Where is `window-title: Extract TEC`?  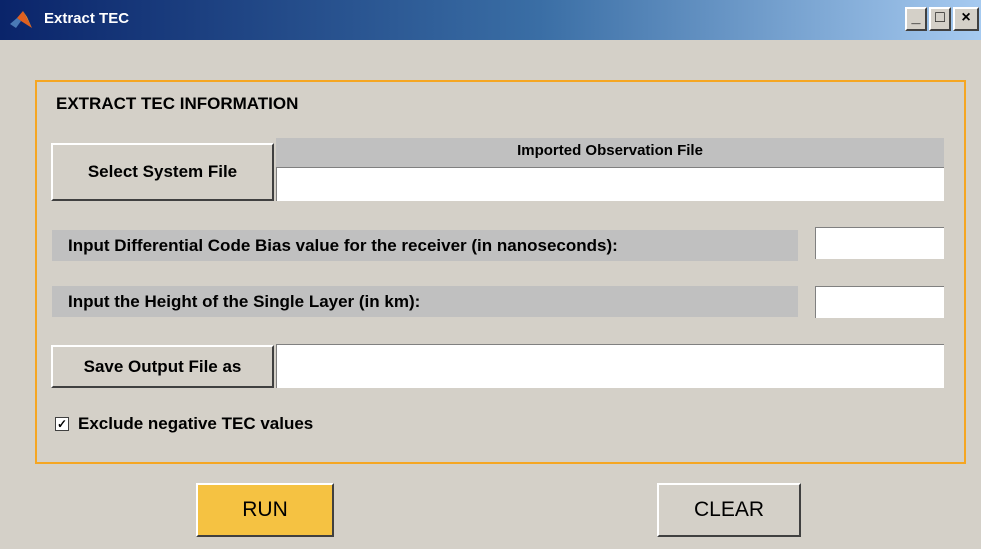
window-title: Extract TEC is located at coordinates (87, 18).